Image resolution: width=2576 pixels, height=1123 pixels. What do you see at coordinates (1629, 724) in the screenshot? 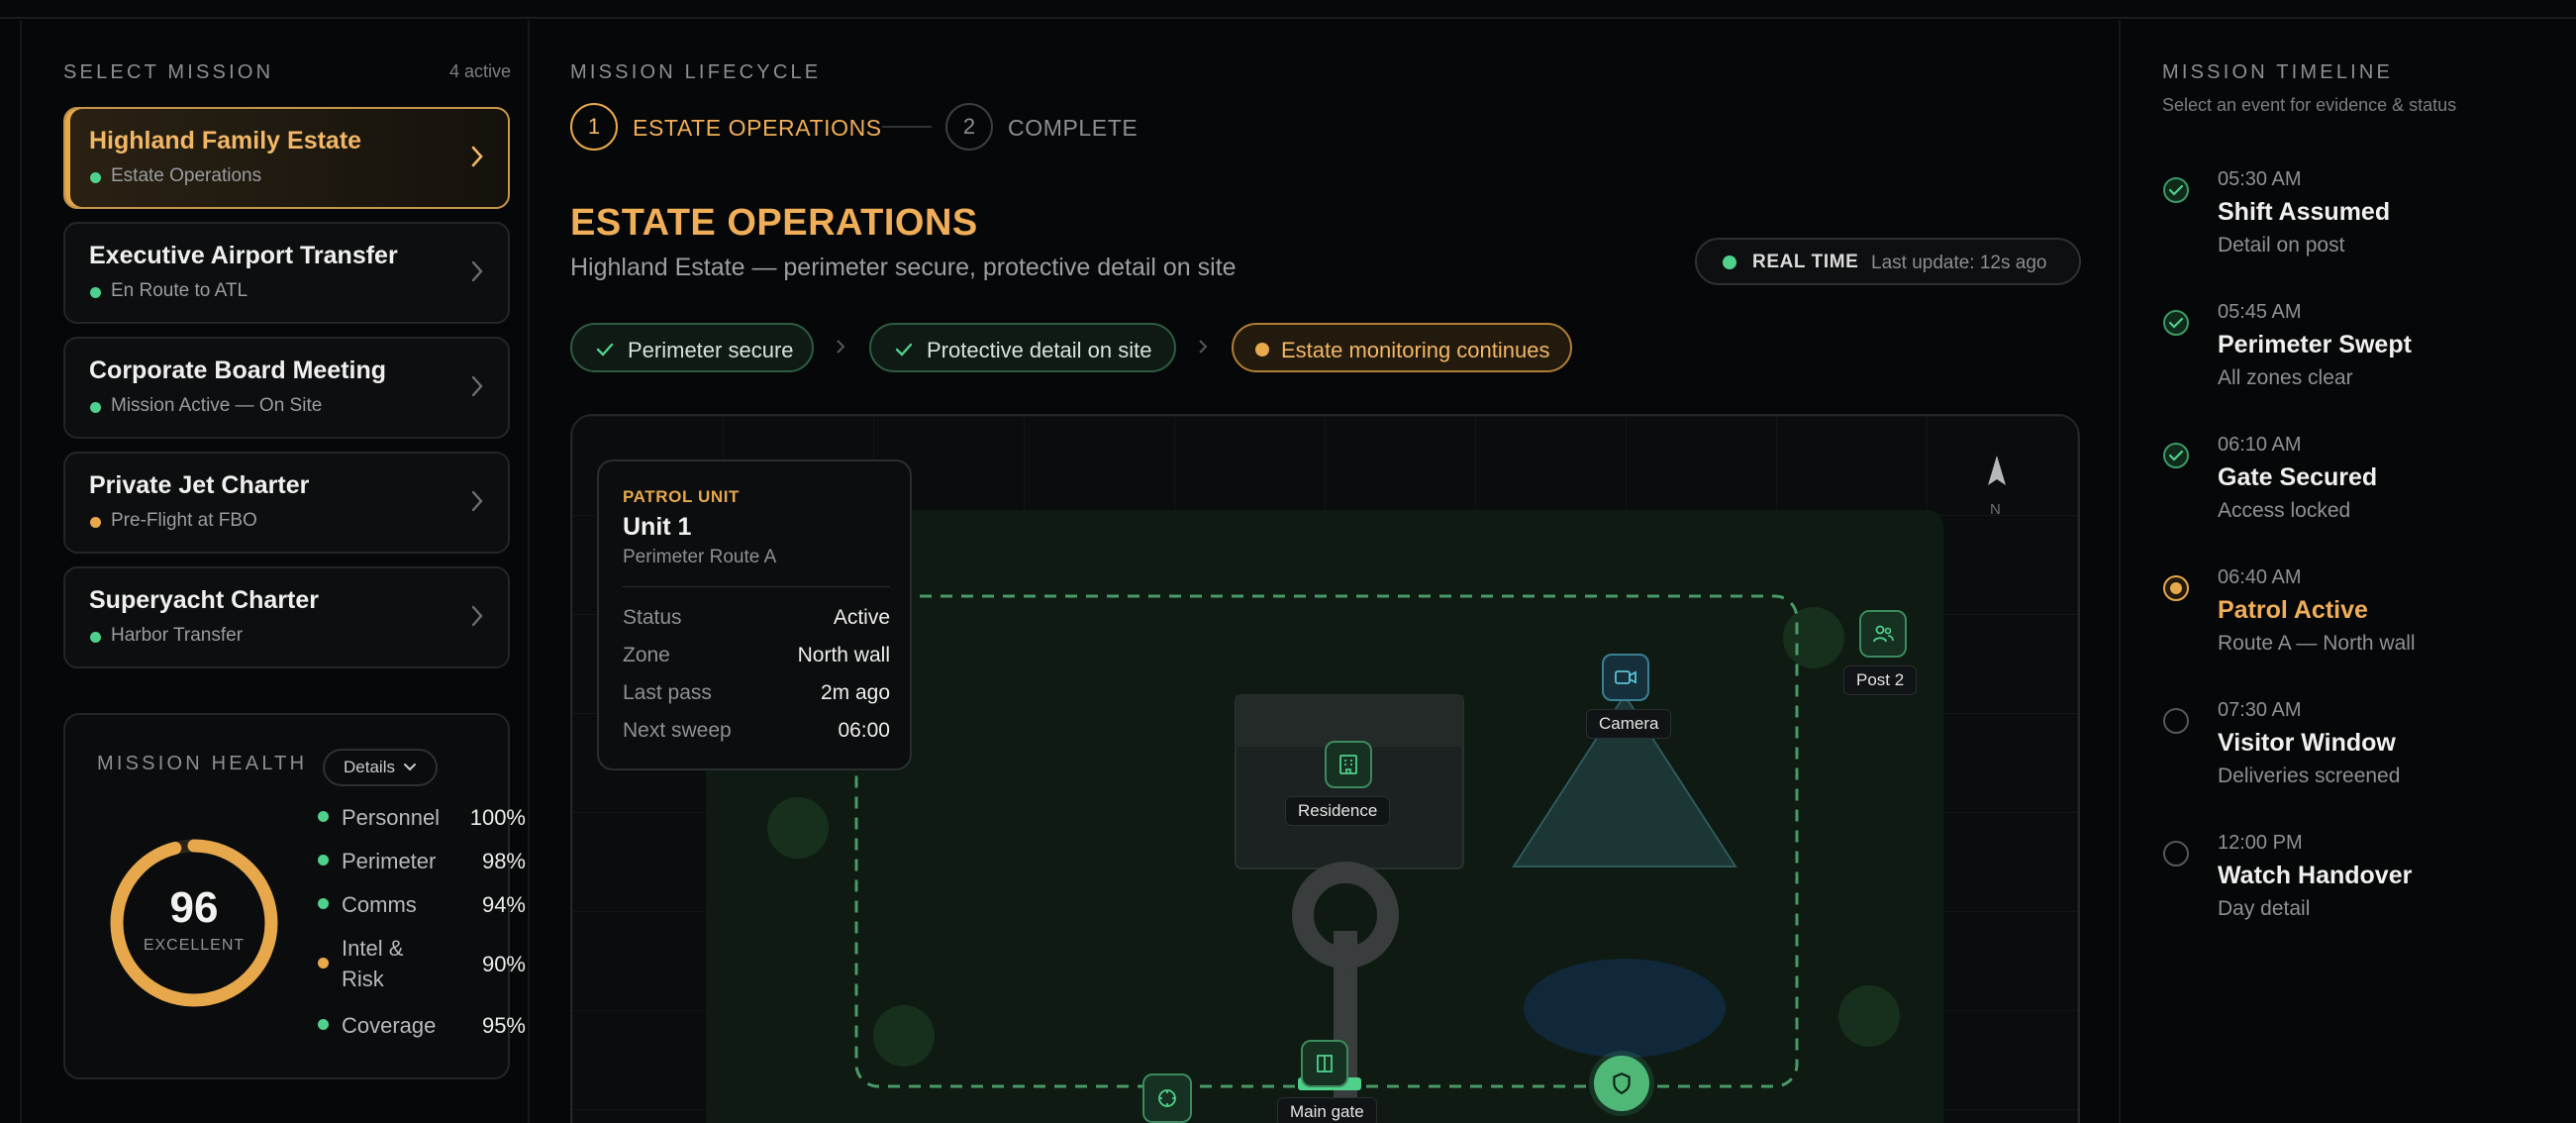
I see `camera-label: Camera` at bounding box center [1629, 724].